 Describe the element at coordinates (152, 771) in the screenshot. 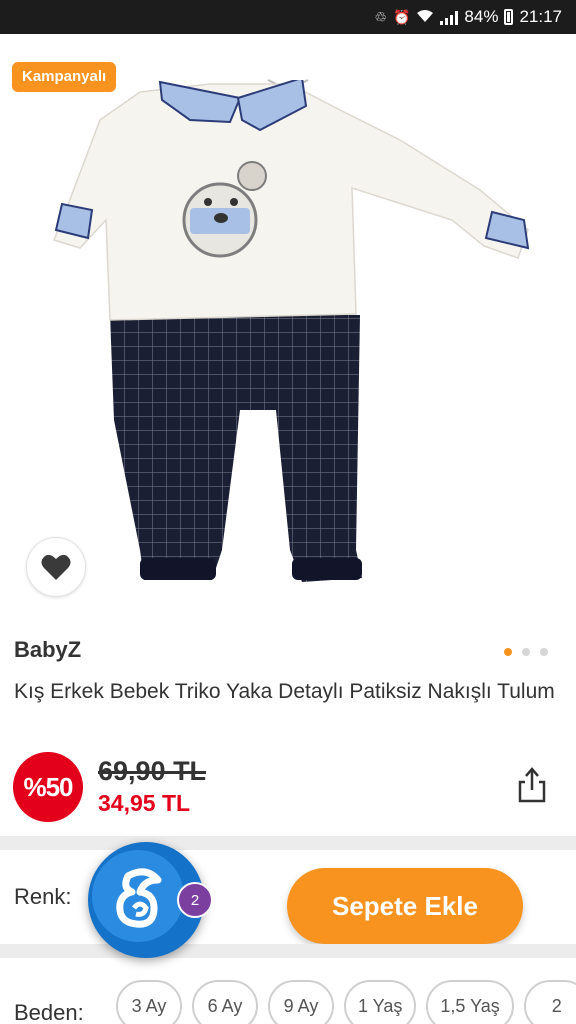

I see `old-price: 69,90 TL` at that location.